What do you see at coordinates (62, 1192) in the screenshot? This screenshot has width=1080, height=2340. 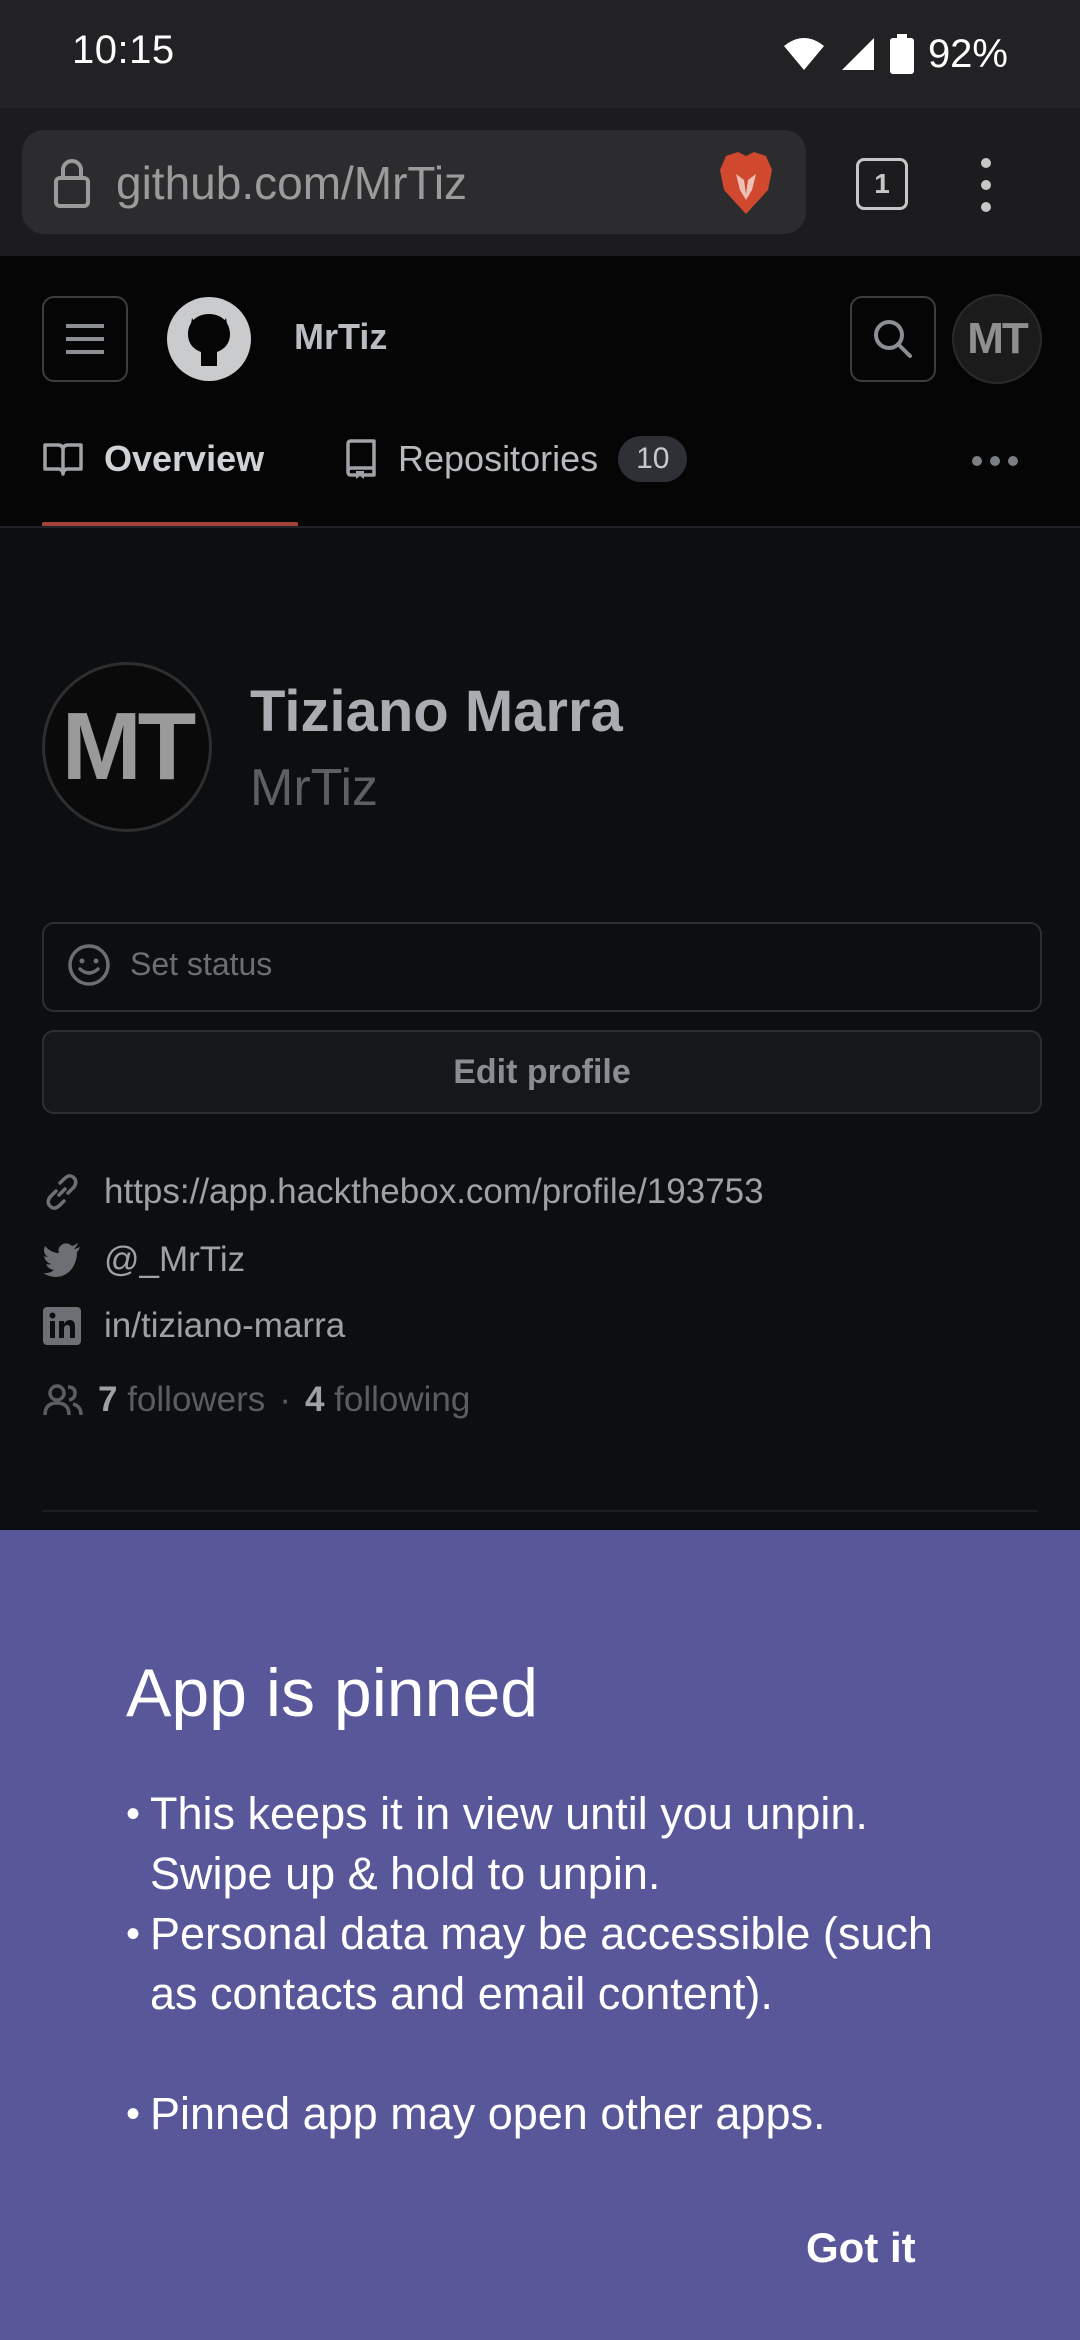 I see `link-icon` at bounding box center [62, 1192].